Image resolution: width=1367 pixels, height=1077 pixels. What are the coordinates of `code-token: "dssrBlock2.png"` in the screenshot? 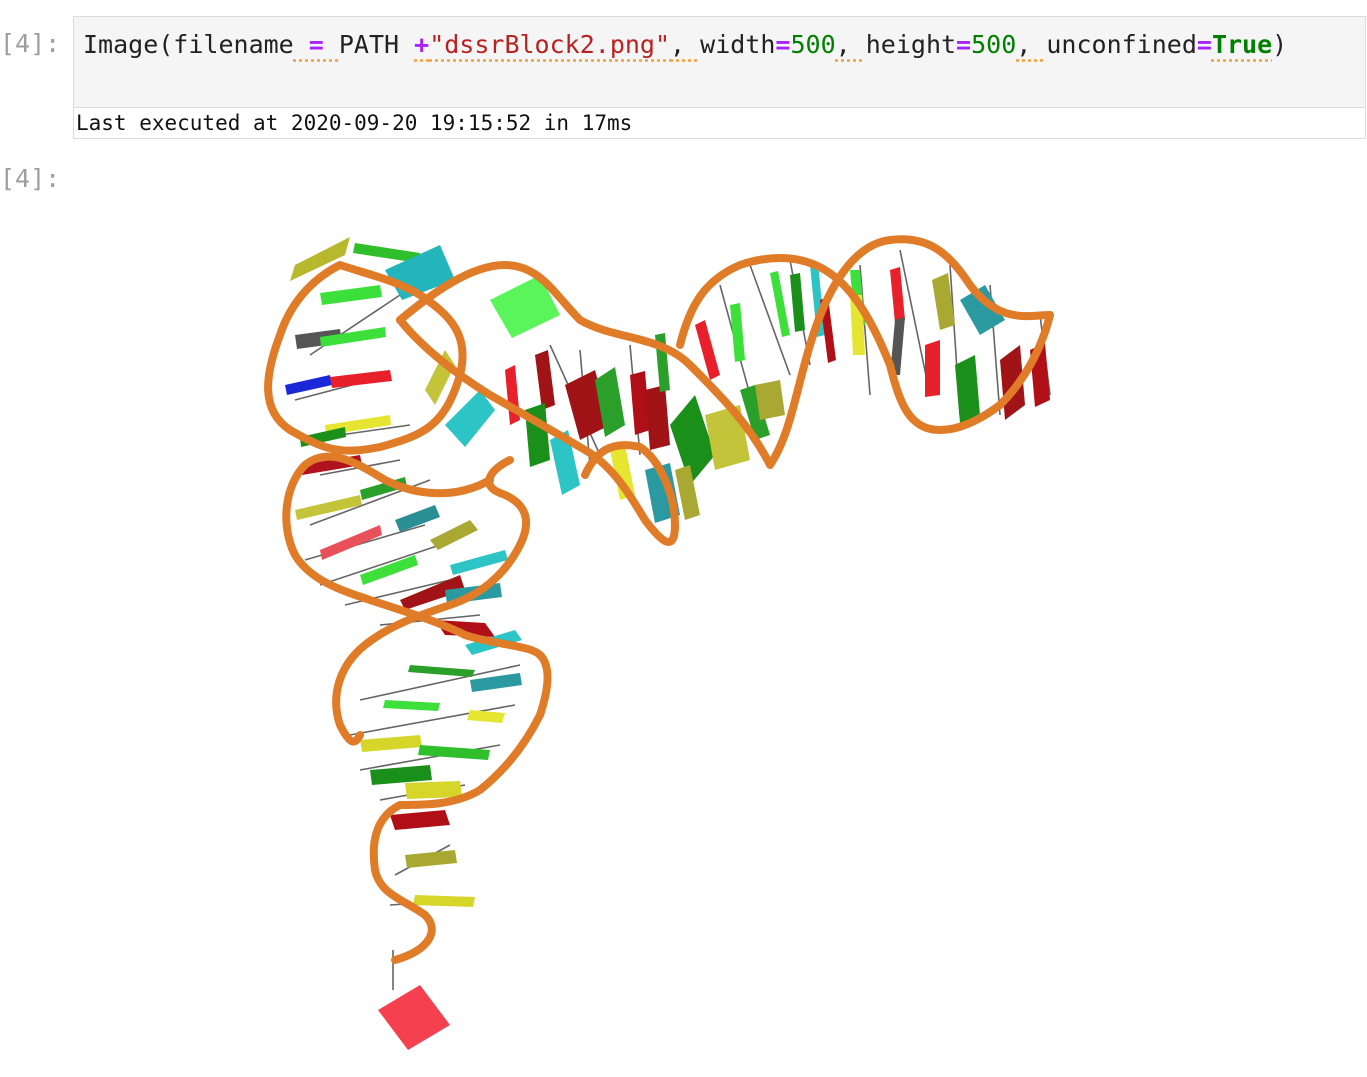 It's located at (550, 44).